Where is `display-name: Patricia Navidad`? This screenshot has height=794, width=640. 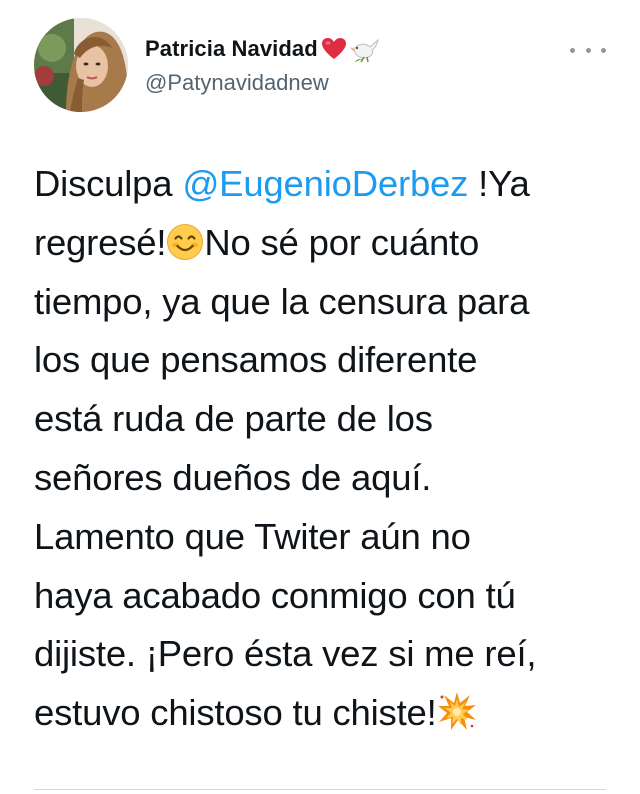
display-name: Patricia Navidad is located at coordinates (231, 49).